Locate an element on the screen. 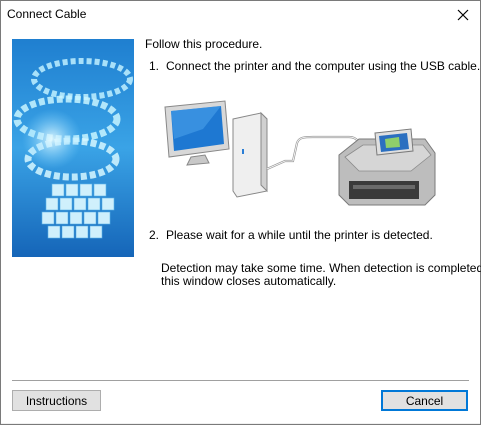  window-title: Connect Cable is located at coordinates (47, 14).